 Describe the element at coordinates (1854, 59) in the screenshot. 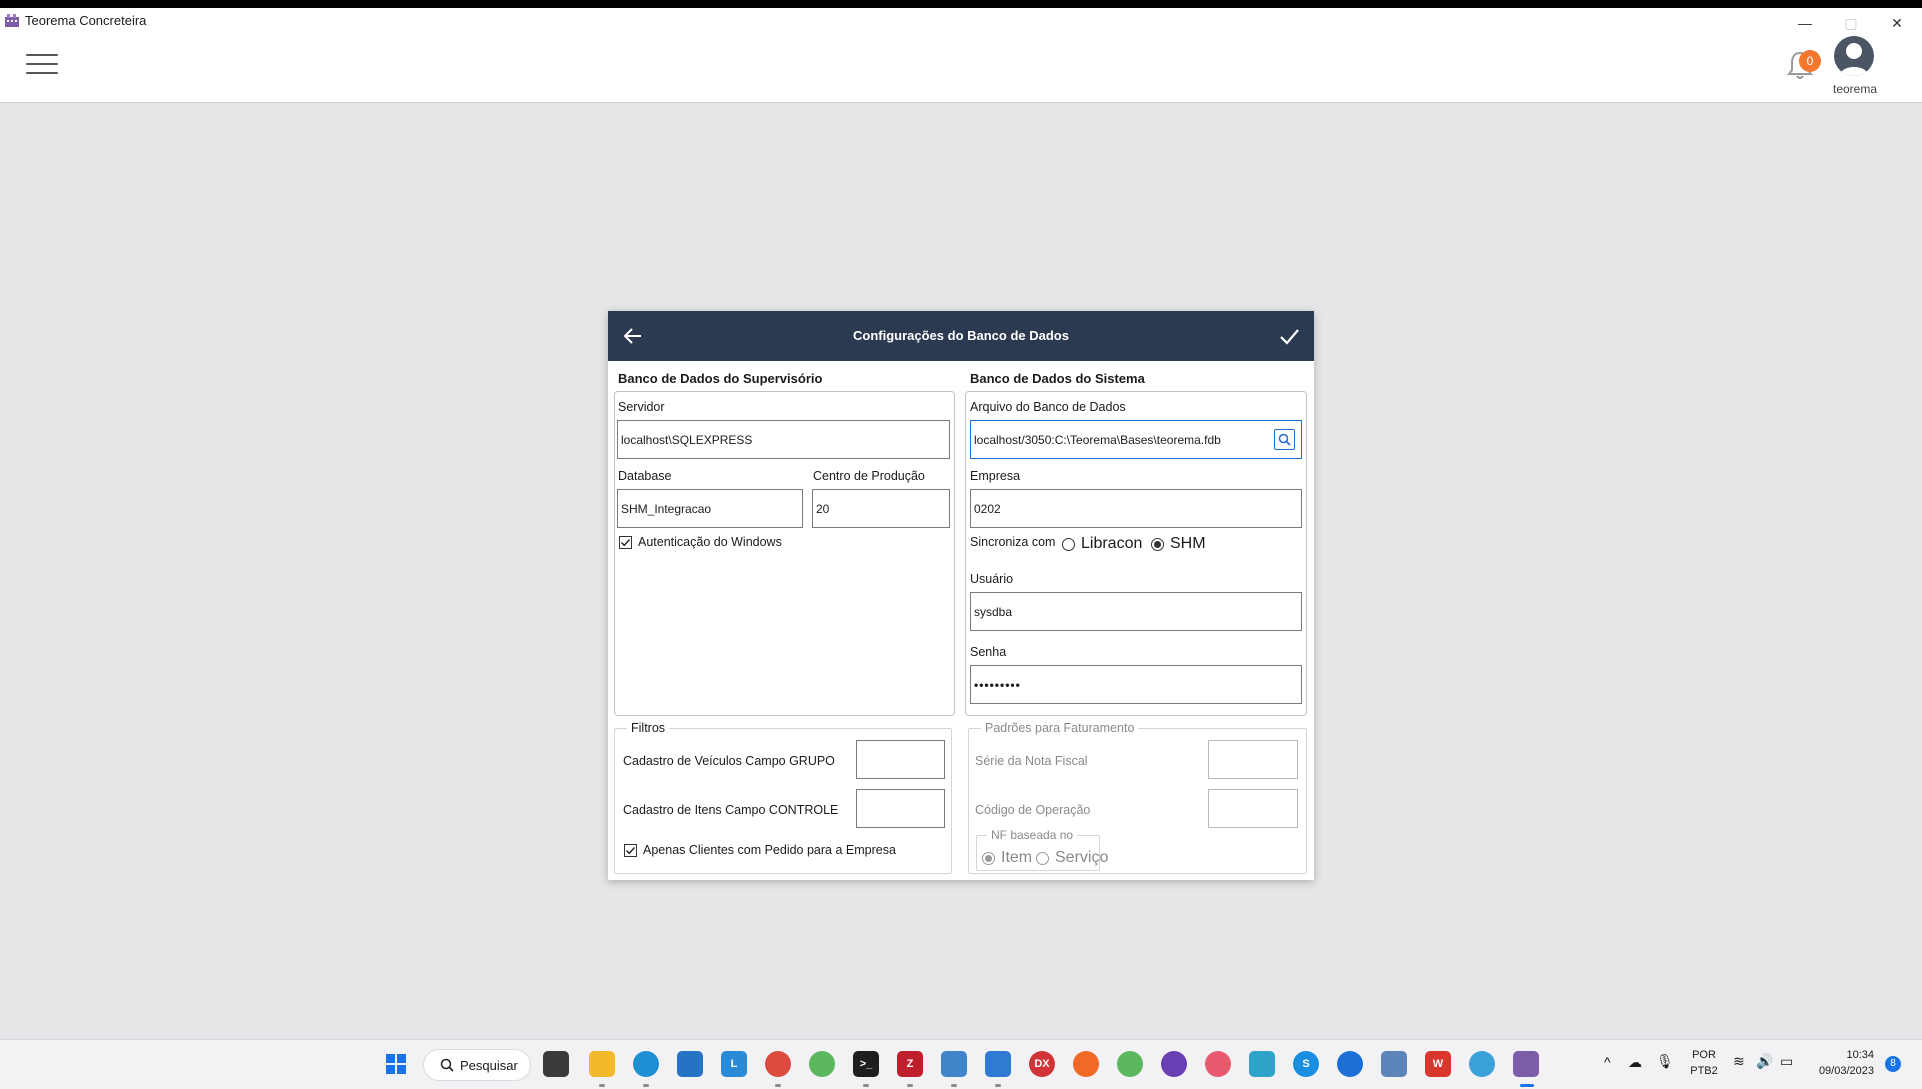

I see `user-icon` at that location.